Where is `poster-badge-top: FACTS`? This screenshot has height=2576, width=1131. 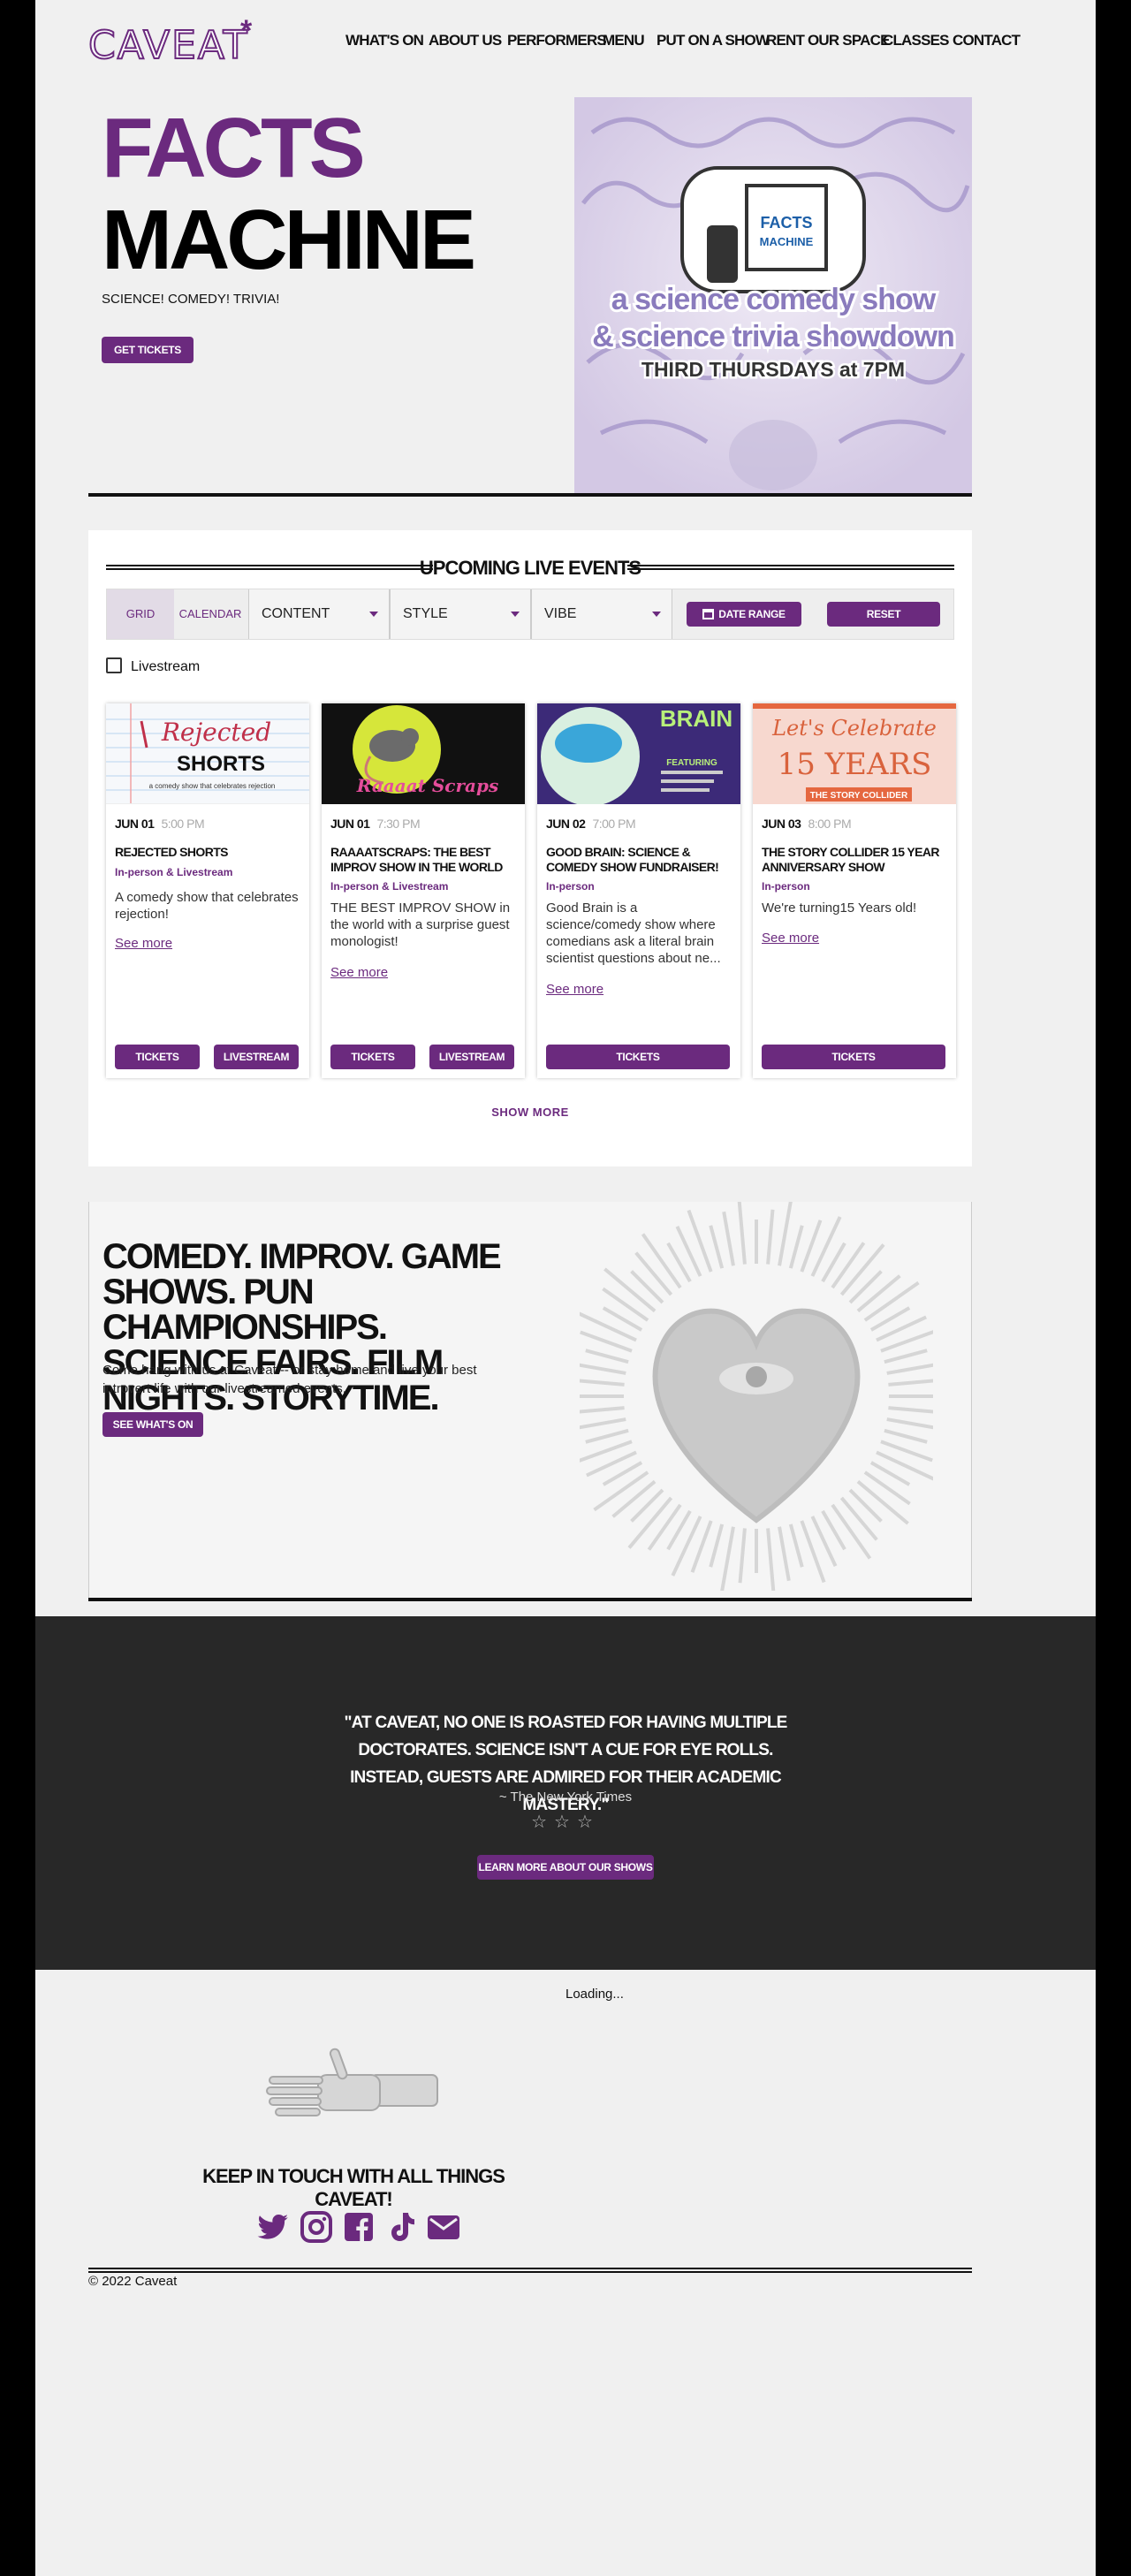 poster-badge-top: FACTS is located at coordinates (786, 223).